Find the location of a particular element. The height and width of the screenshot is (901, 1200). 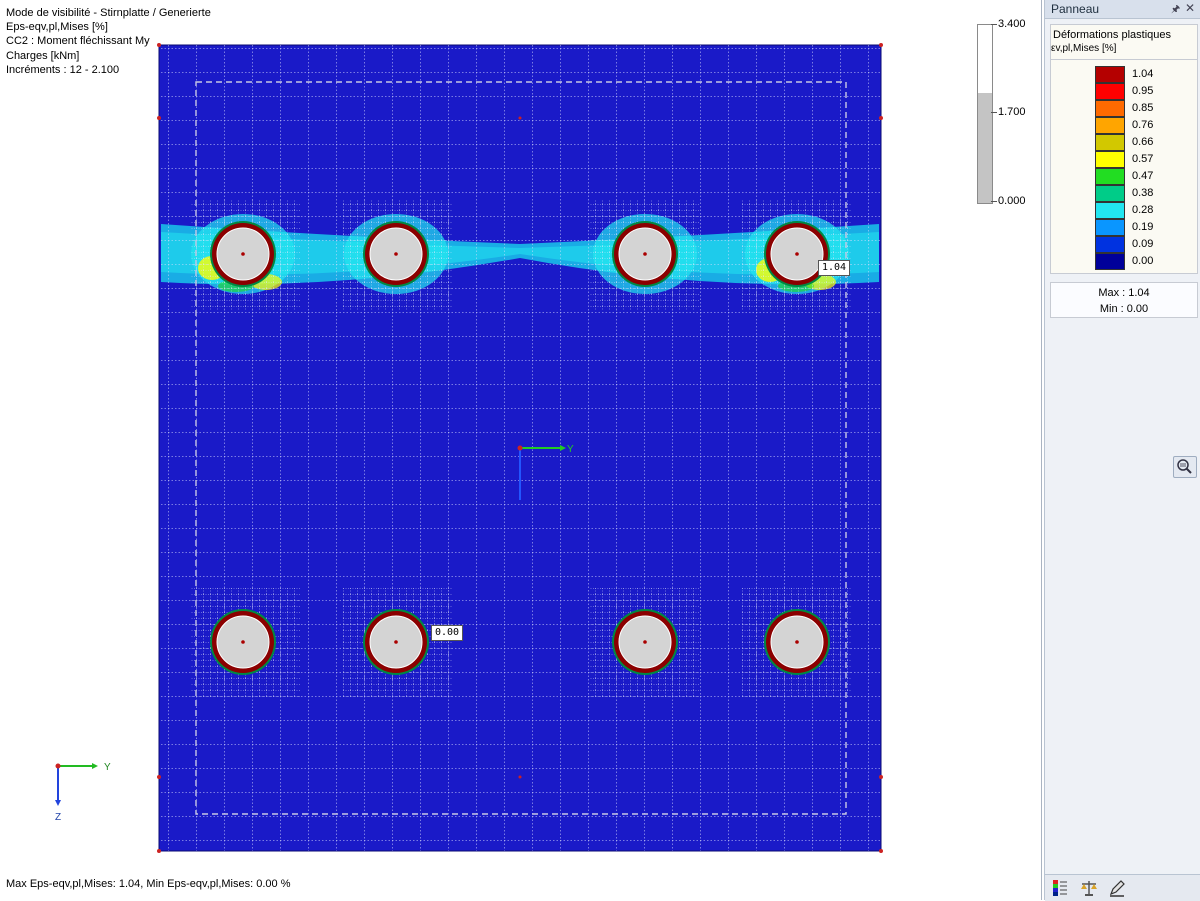

color-scale-icon is located at coordinates (1060, 888).